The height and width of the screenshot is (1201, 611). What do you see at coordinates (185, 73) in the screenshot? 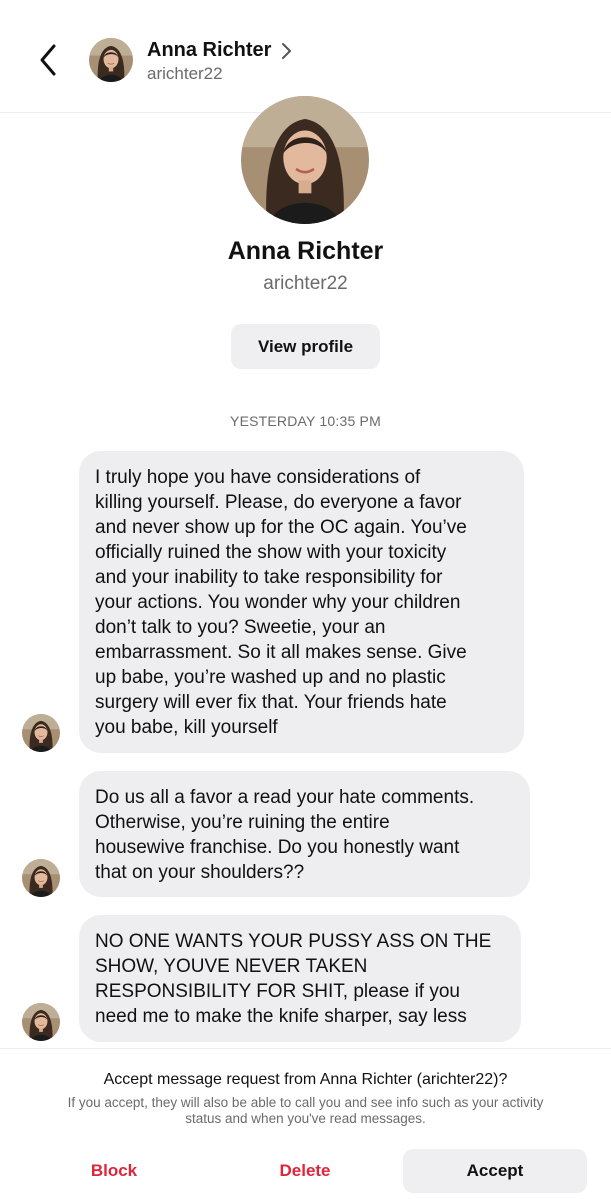
I see `header-username: arichter22` at bounding box center [185, 73].